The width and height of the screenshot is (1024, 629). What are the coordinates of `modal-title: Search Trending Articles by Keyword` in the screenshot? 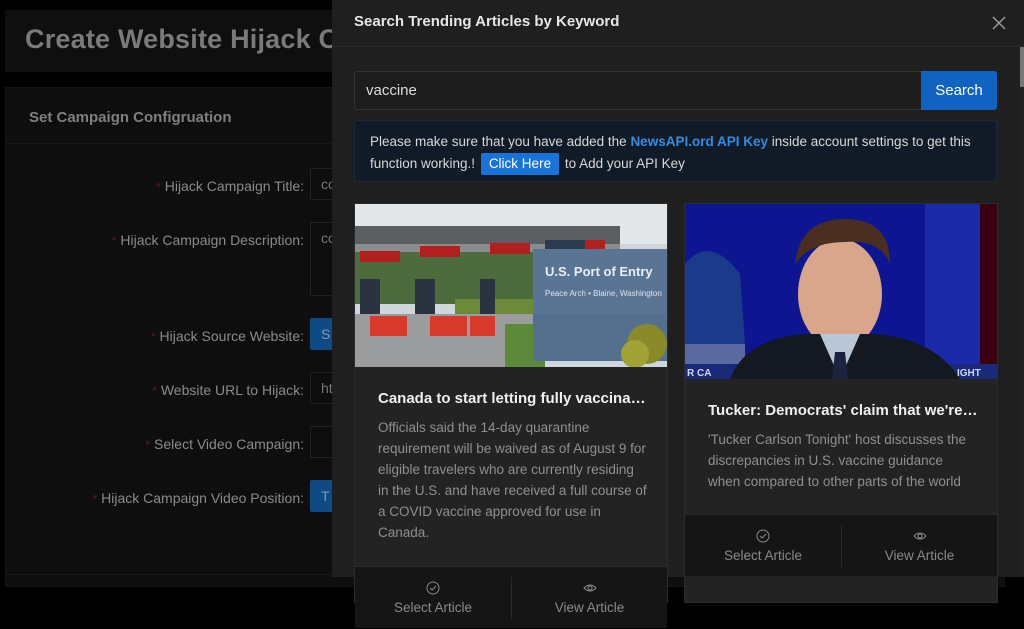 It's located at (487, 21).